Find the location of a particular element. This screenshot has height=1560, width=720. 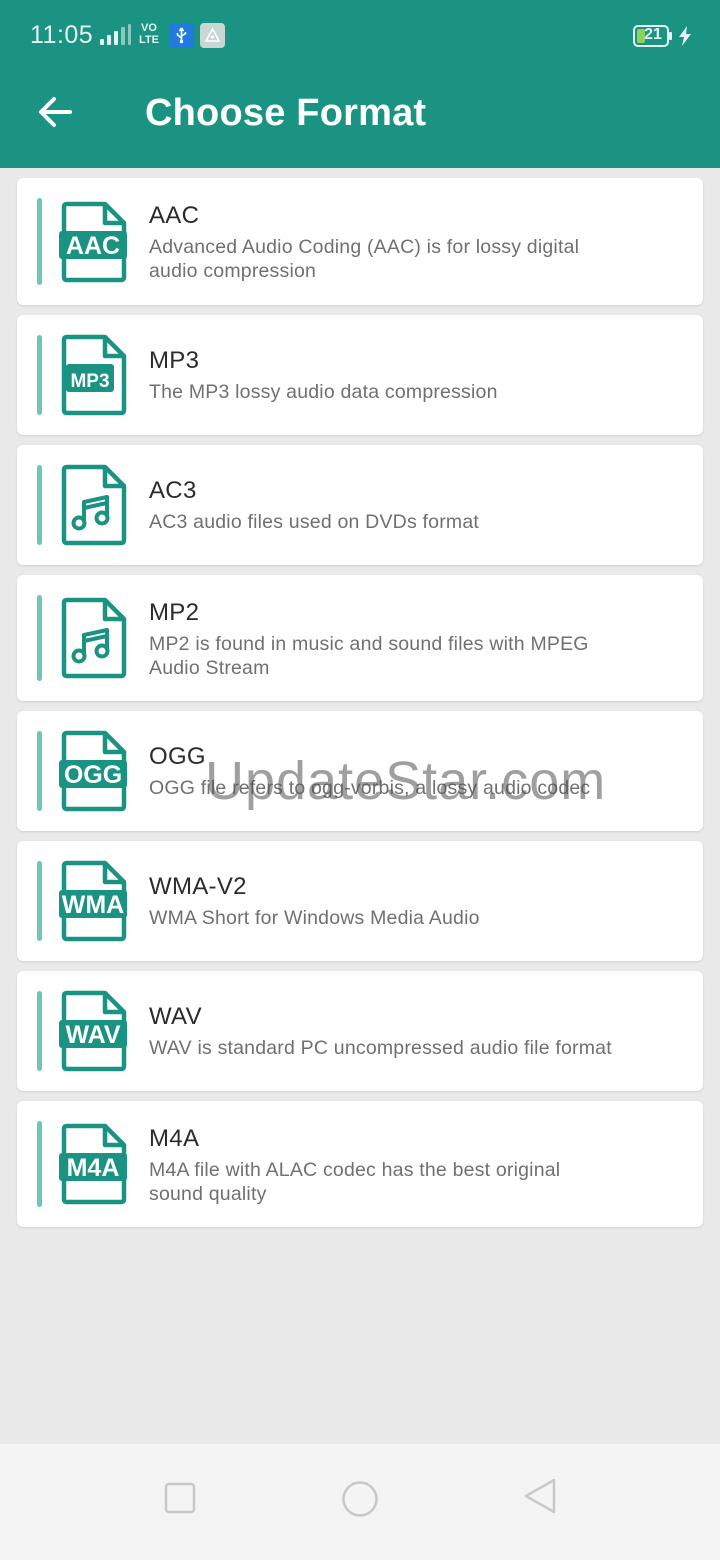

format-card-ac3: AC3 AC3 audio files used on DVDs format is located at coordinates (360, 505).